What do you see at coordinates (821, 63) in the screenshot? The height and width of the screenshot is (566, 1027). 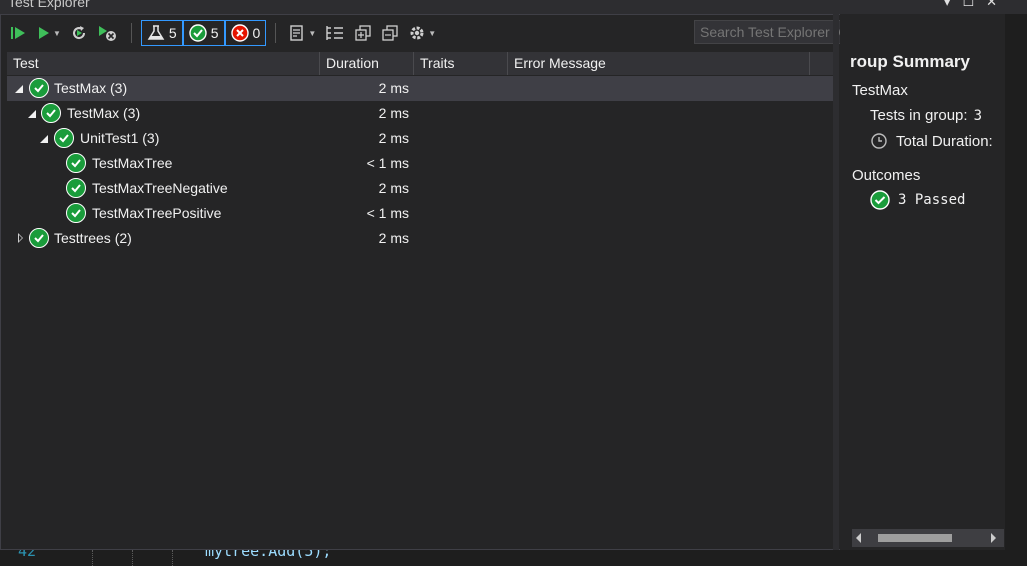 I see `column-spacer` at bounding box center [821, 63].